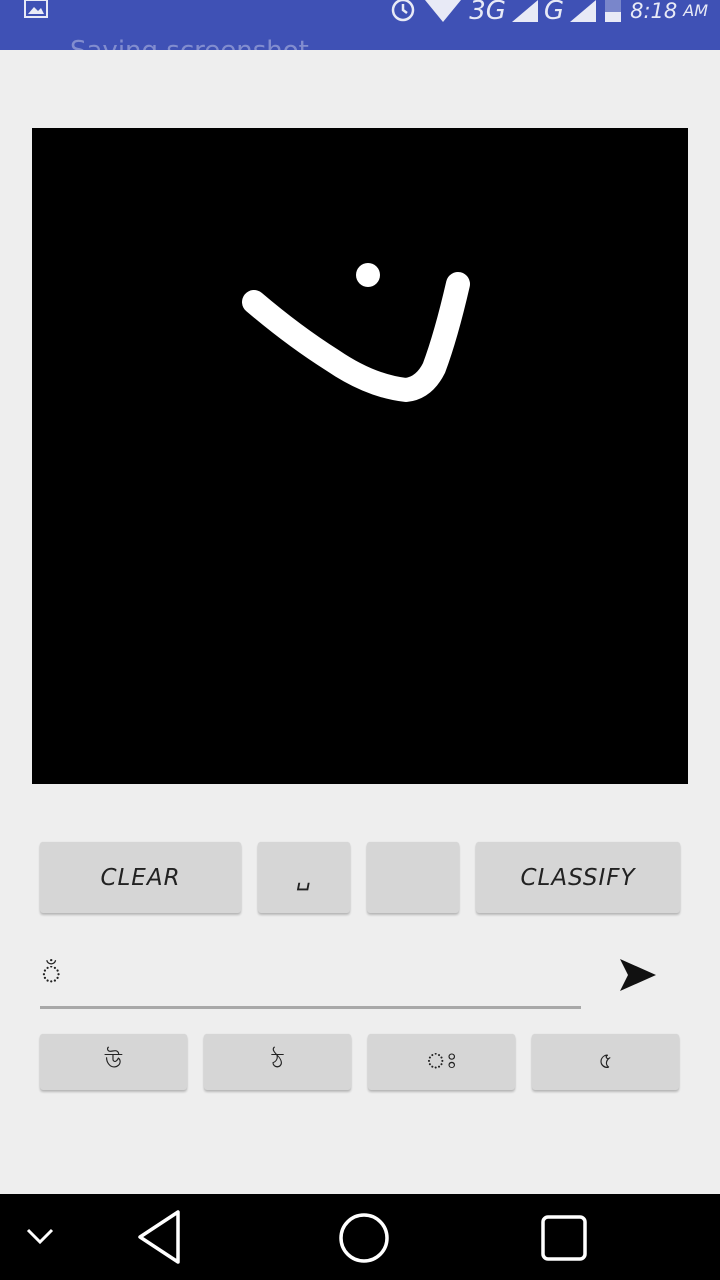 This screenshot has width=720, height=1280. I want to click on clear-button: CLEAR, so click(140, 877).